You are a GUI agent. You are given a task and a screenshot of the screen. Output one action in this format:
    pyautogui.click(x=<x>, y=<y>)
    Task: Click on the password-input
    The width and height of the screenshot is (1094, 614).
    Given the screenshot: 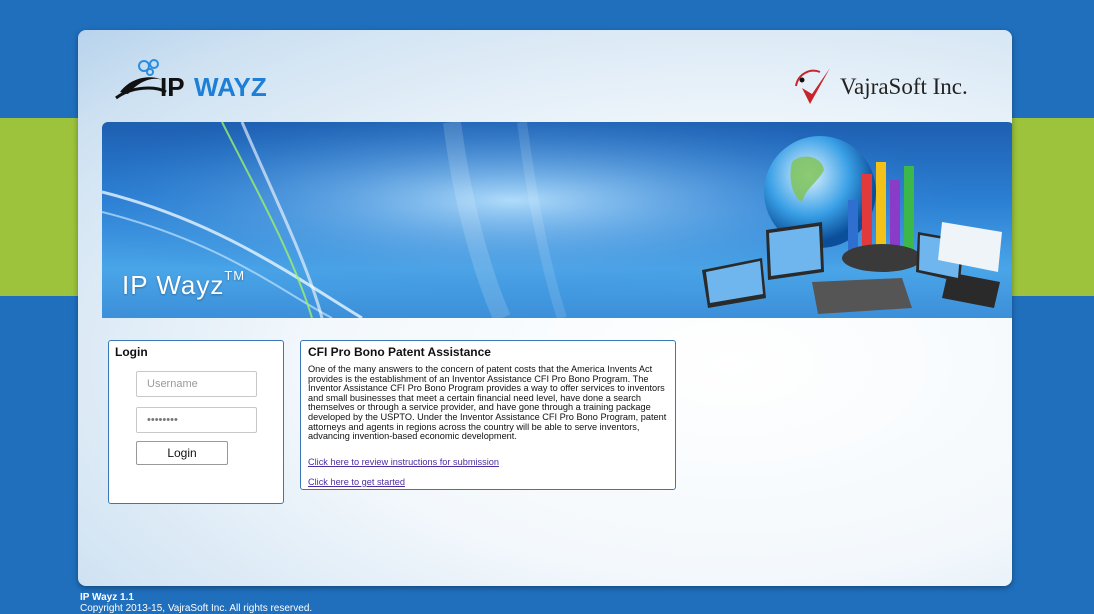 What is the action you would take?
    pyautogui.click(x=196, y=420)
    